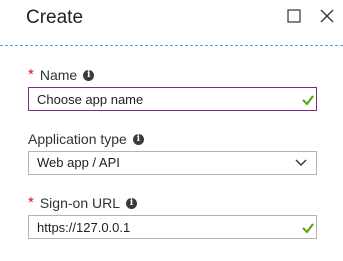  What do you see at coordinates (171, 45) in the screenshot?
I see `header-divider` at bounding box center [171, 45].